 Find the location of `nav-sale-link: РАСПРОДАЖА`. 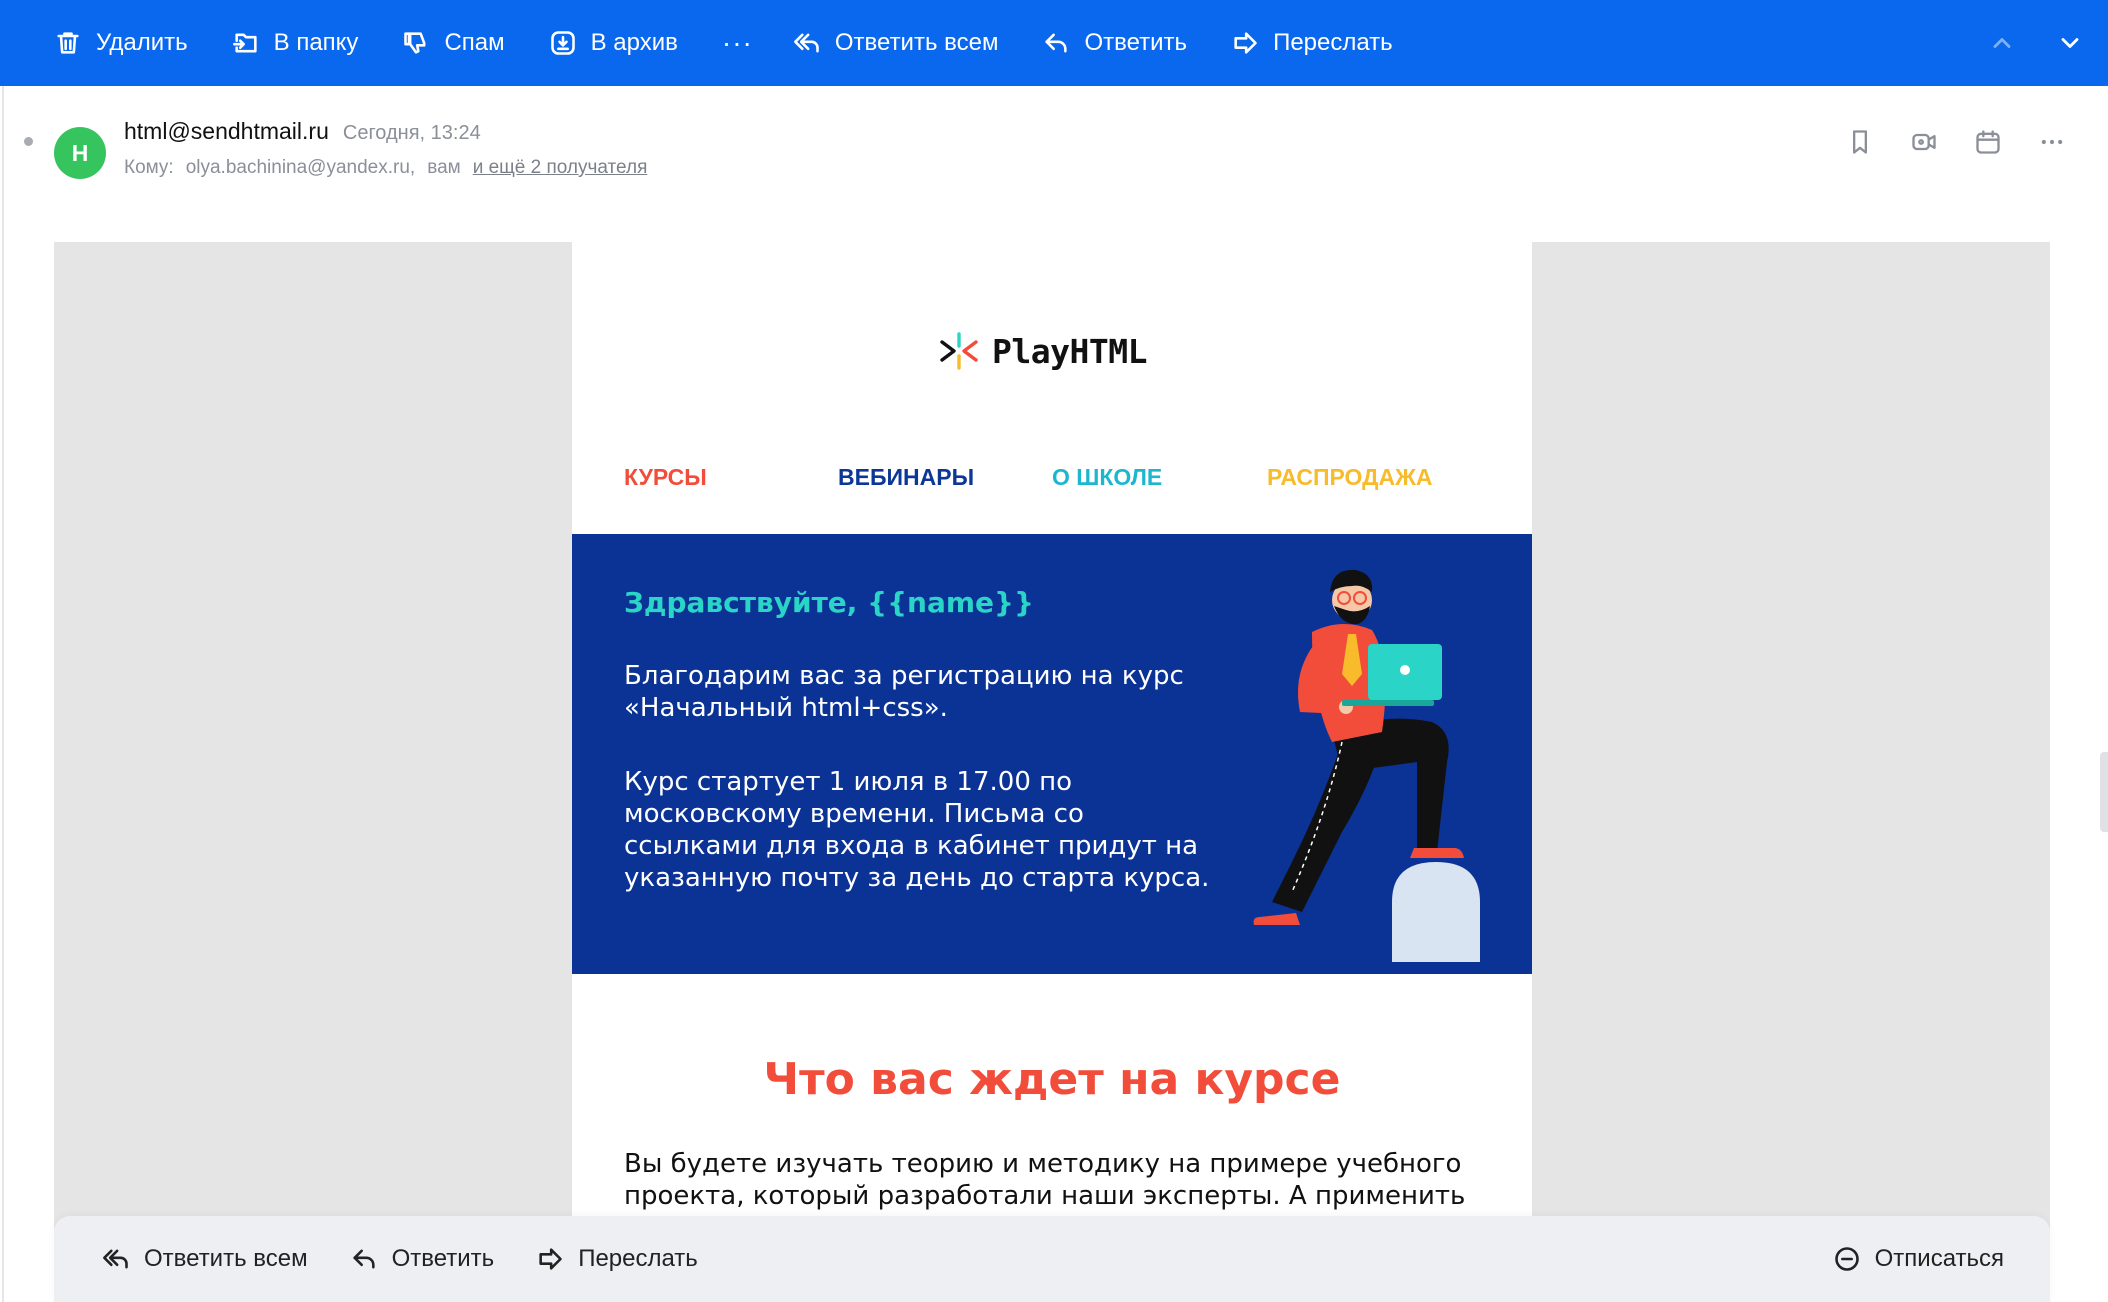

nav-sale-link: РАСПРОДАЖА is located at coordinates (1350, 477).